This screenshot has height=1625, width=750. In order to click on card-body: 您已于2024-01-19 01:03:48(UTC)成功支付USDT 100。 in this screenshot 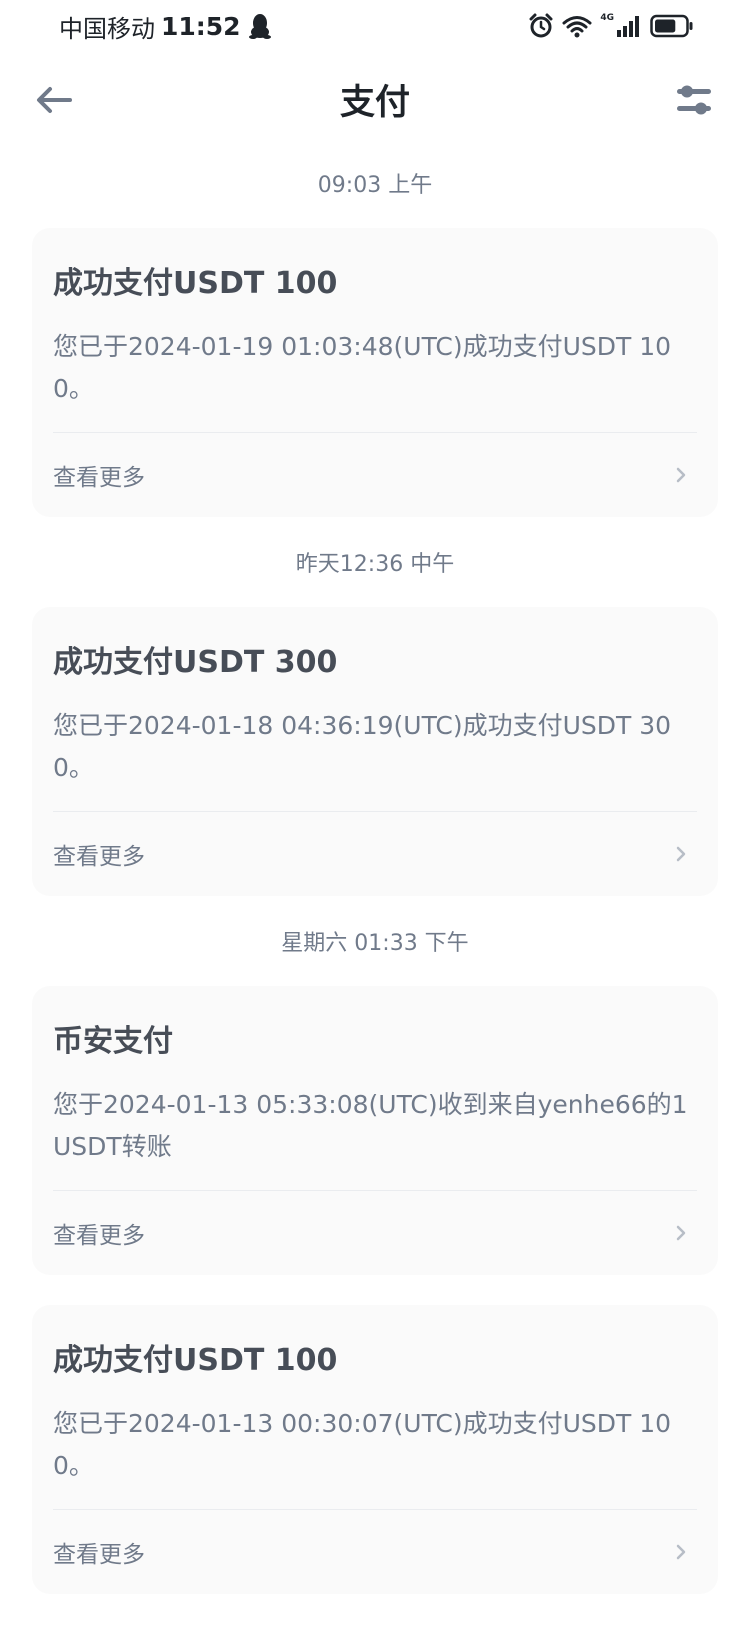, I will do `click(362, 367)`.